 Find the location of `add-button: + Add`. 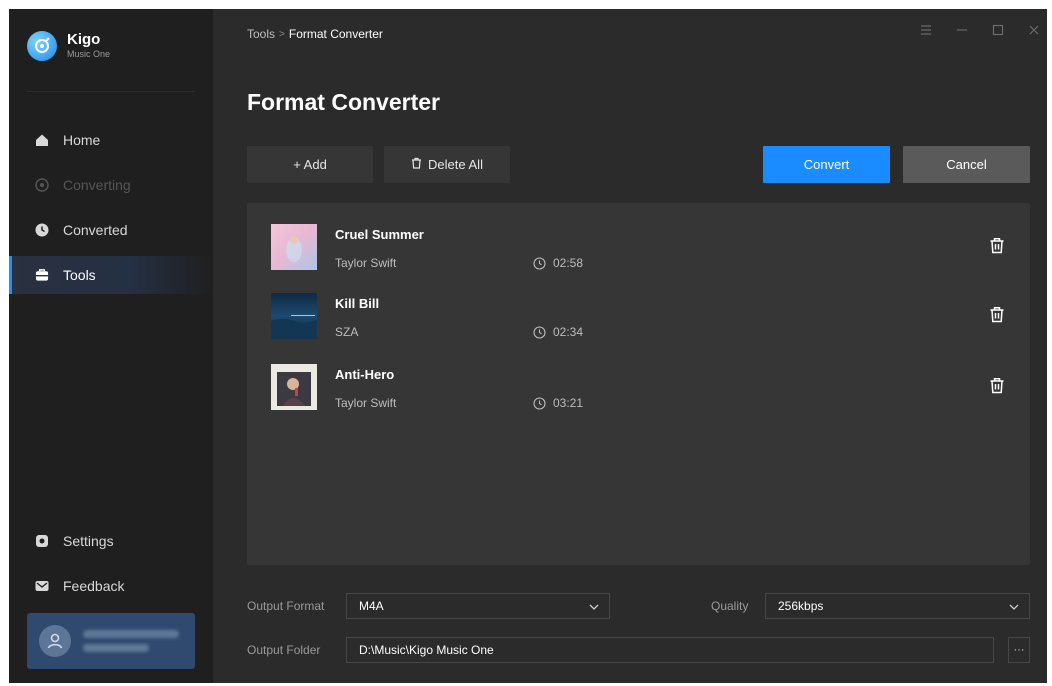

add-button: + Add is located at coordinates (310, 164).